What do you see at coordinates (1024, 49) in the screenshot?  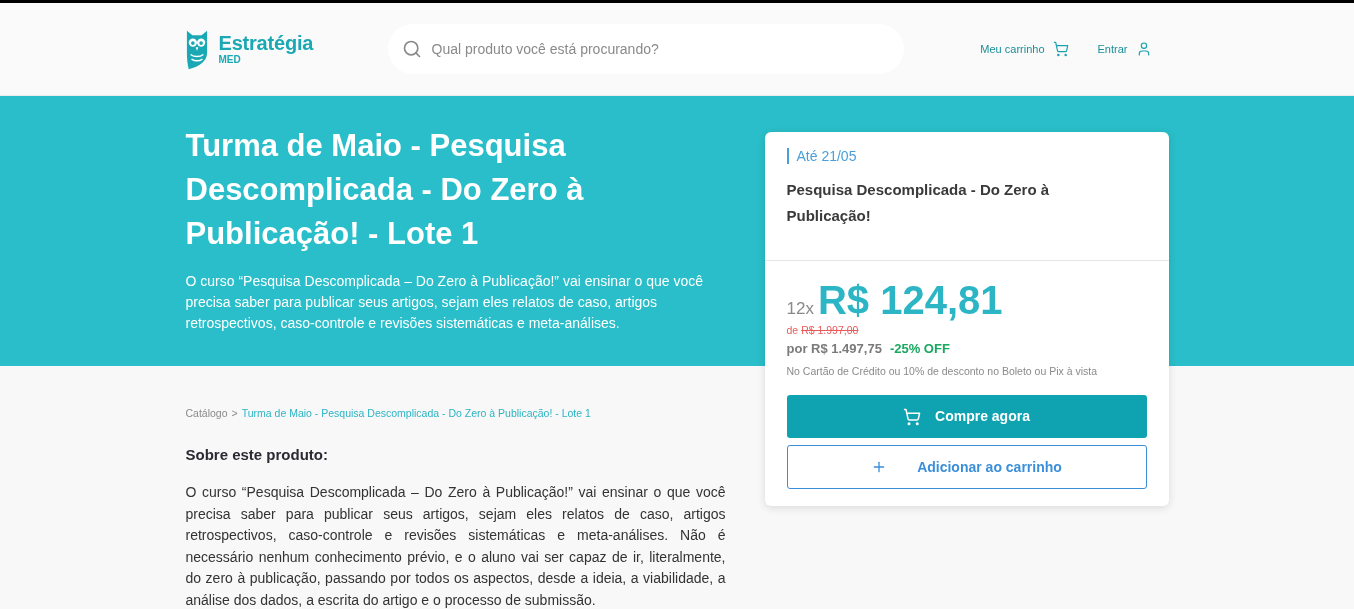 I see `cart-link: Meu carrinho` at bounding box center [1024, 49].